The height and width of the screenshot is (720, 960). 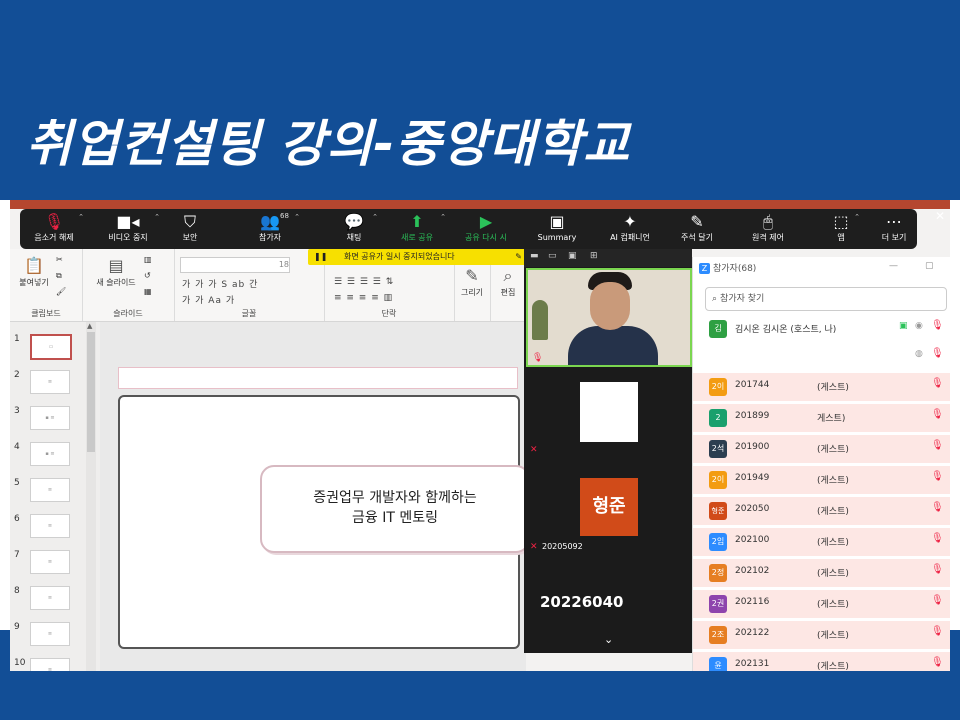 What do you see at coordinates (518, 257) in the screenshot?
I see `annotate-icon: ✎` at bounding box center [518, 257].